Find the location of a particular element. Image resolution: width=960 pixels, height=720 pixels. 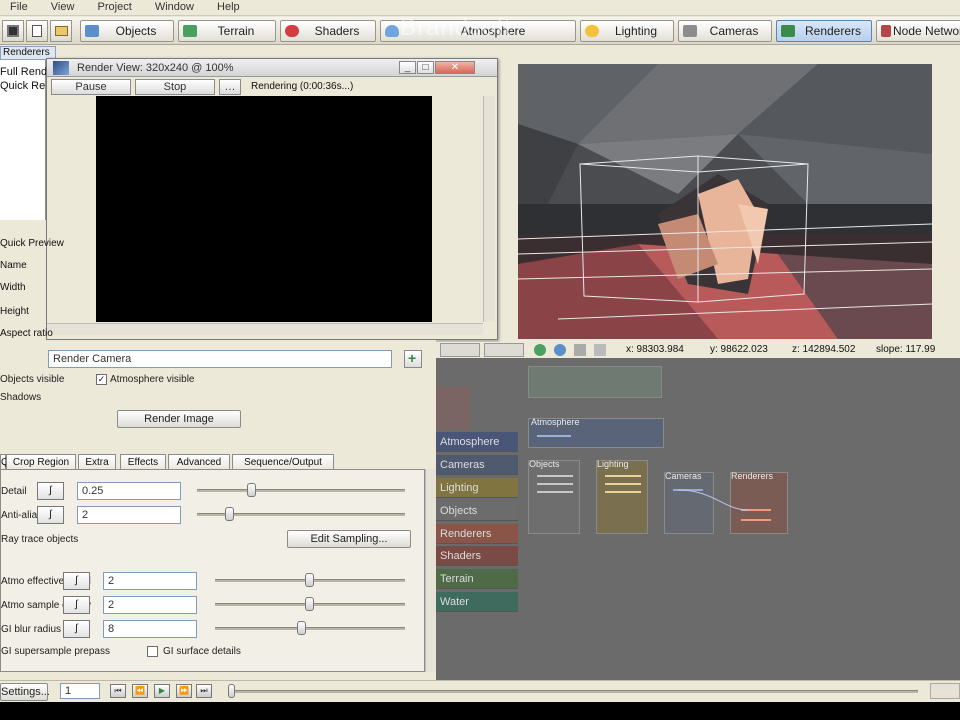

renderers-icon is located at coordinates (788, 31).